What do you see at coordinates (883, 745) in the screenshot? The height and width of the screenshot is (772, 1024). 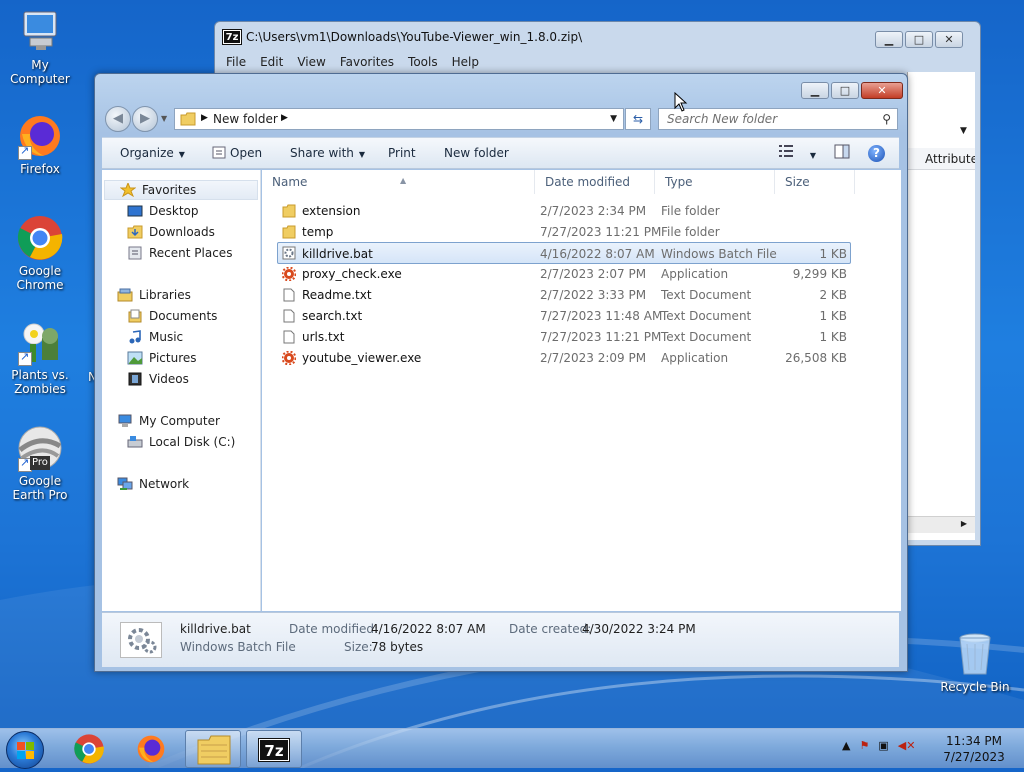 I see `network-status-icon: ▣` at bounding box center [883, 745].